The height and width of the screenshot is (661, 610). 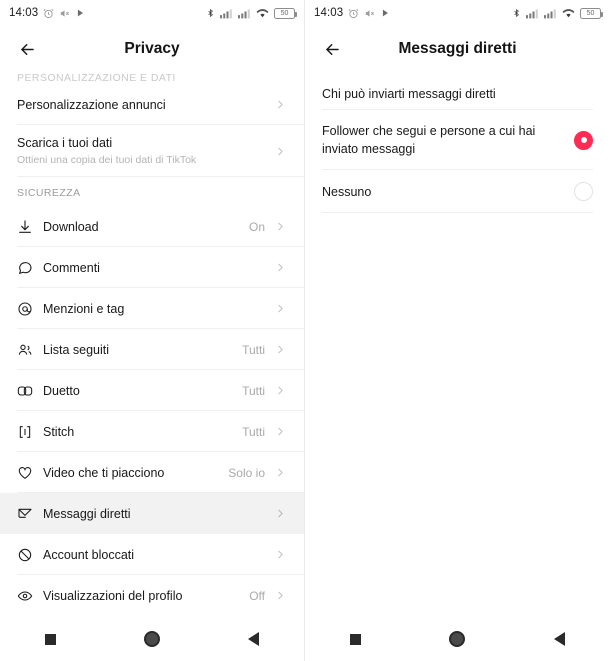 What do you see at coordinates (256, 226) in the screenshot?
I see `row-value: On` at bounding box center [256, 226].